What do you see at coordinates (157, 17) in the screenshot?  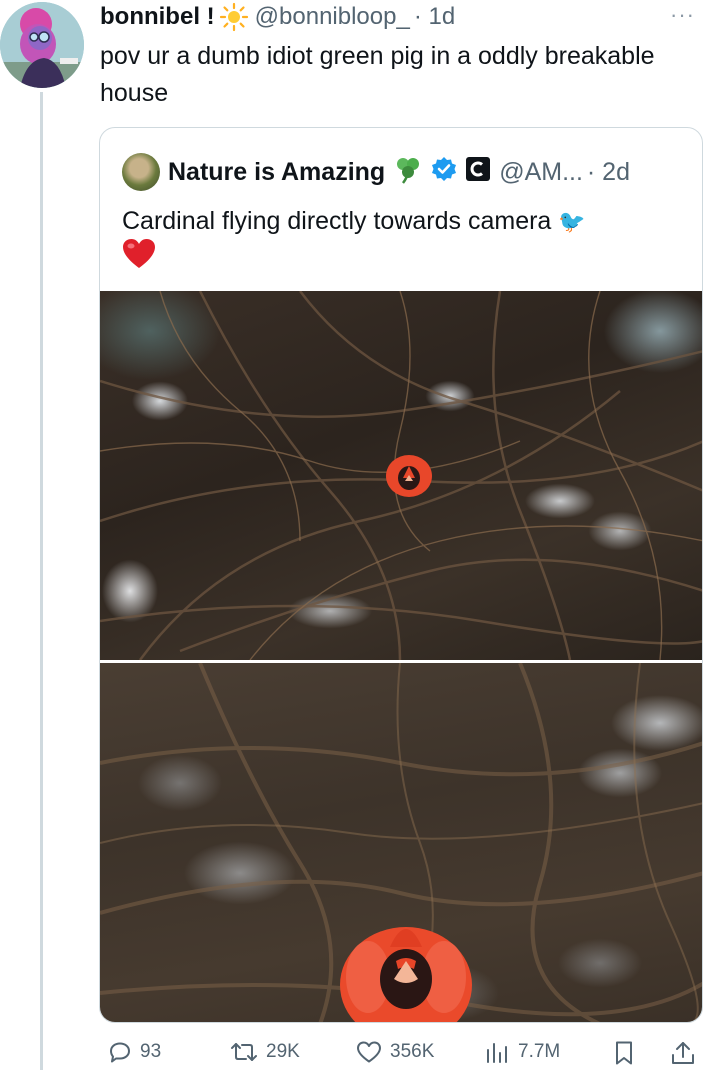 I see `display-name: bonnibel !` at bounding box center [157, 17].